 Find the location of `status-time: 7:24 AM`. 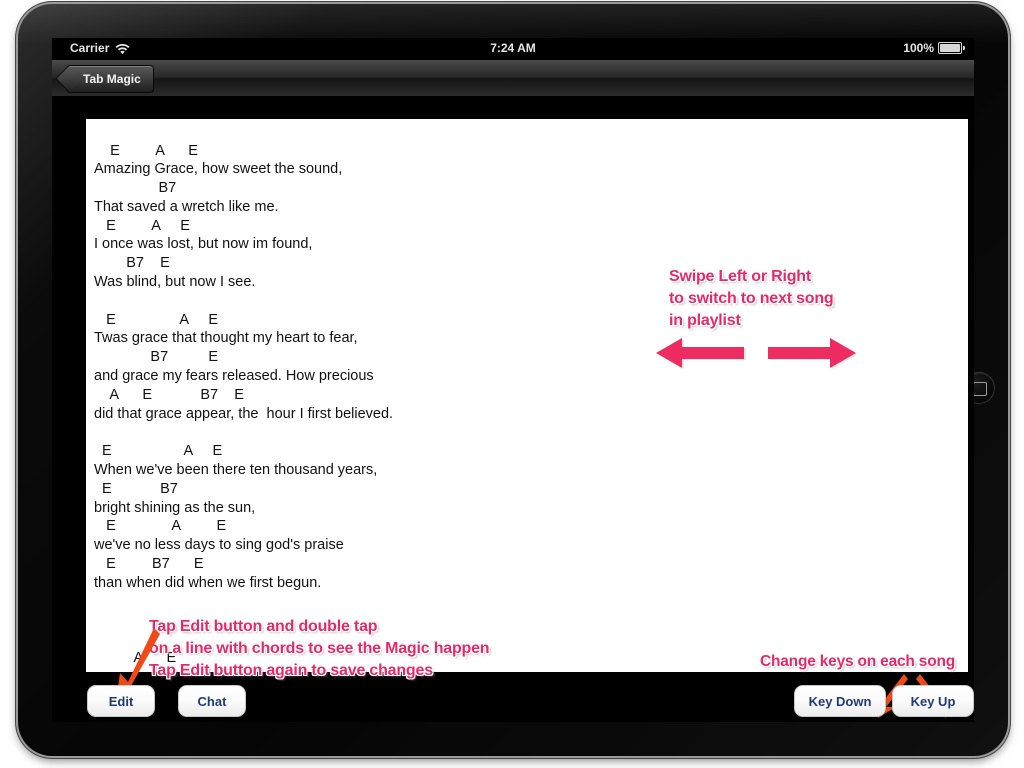

status-time: 7:24 AM is located at coordinates (513, 48).